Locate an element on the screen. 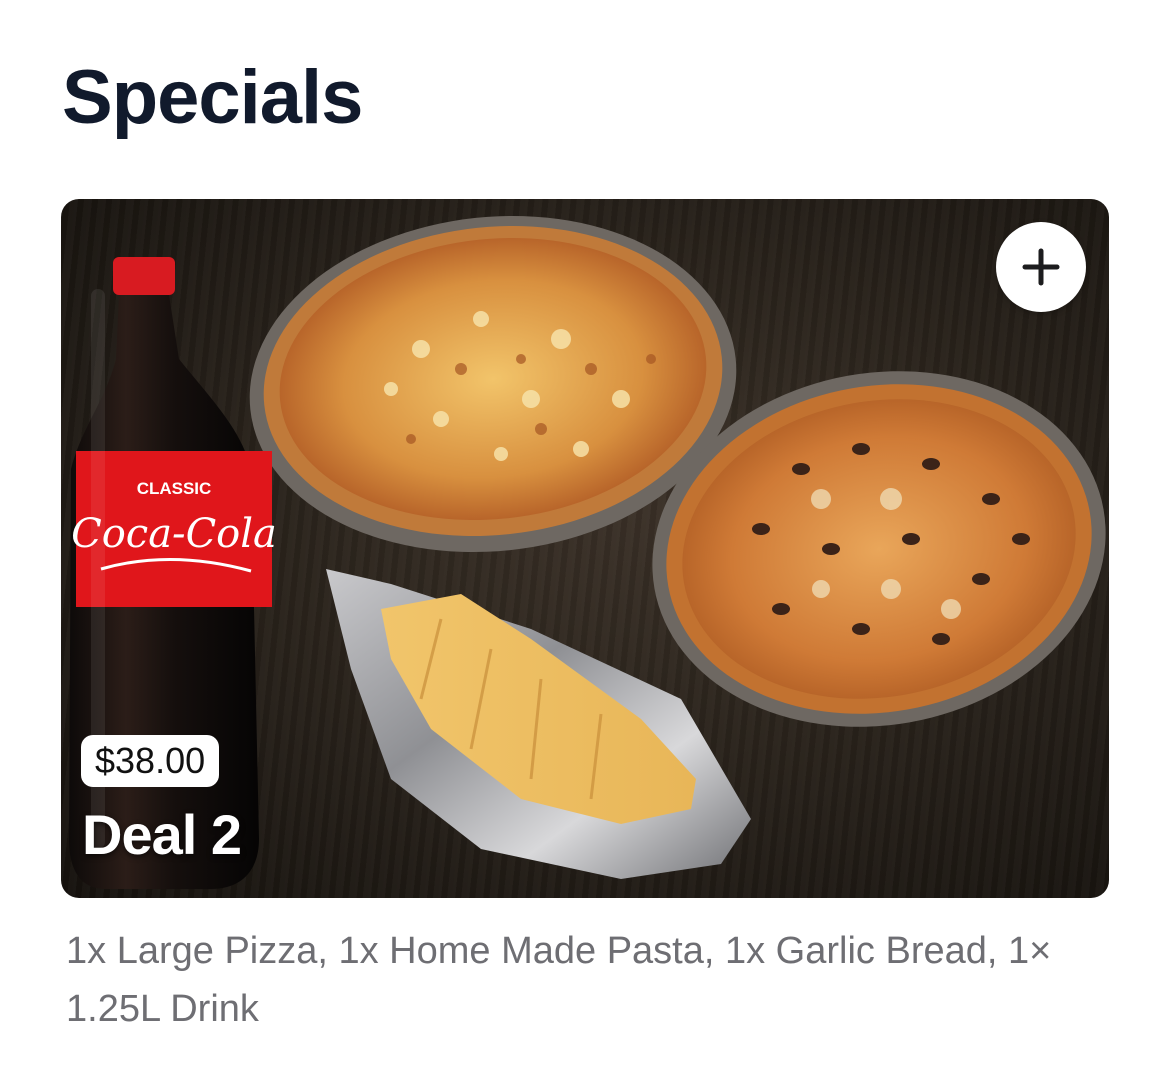 The image size is (1170, 1067). plus-icon is located at coordinates (1041, 267).